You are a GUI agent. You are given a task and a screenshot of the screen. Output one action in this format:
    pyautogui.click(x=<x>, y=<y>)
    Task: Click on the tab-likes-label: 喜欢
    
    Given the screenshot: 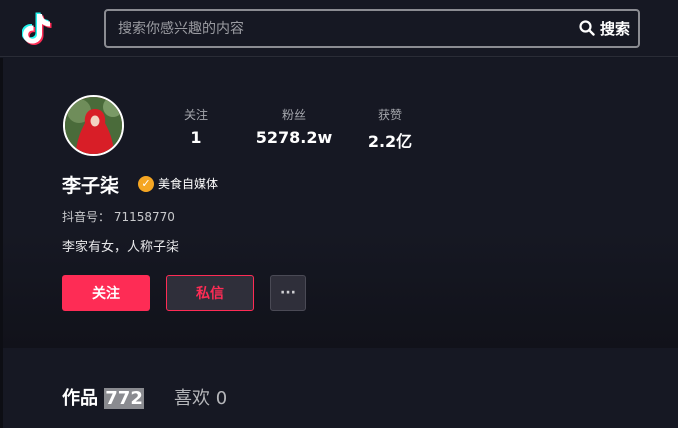 What is the action you would take?
    pyautogui.click(x=192, y=398)
    